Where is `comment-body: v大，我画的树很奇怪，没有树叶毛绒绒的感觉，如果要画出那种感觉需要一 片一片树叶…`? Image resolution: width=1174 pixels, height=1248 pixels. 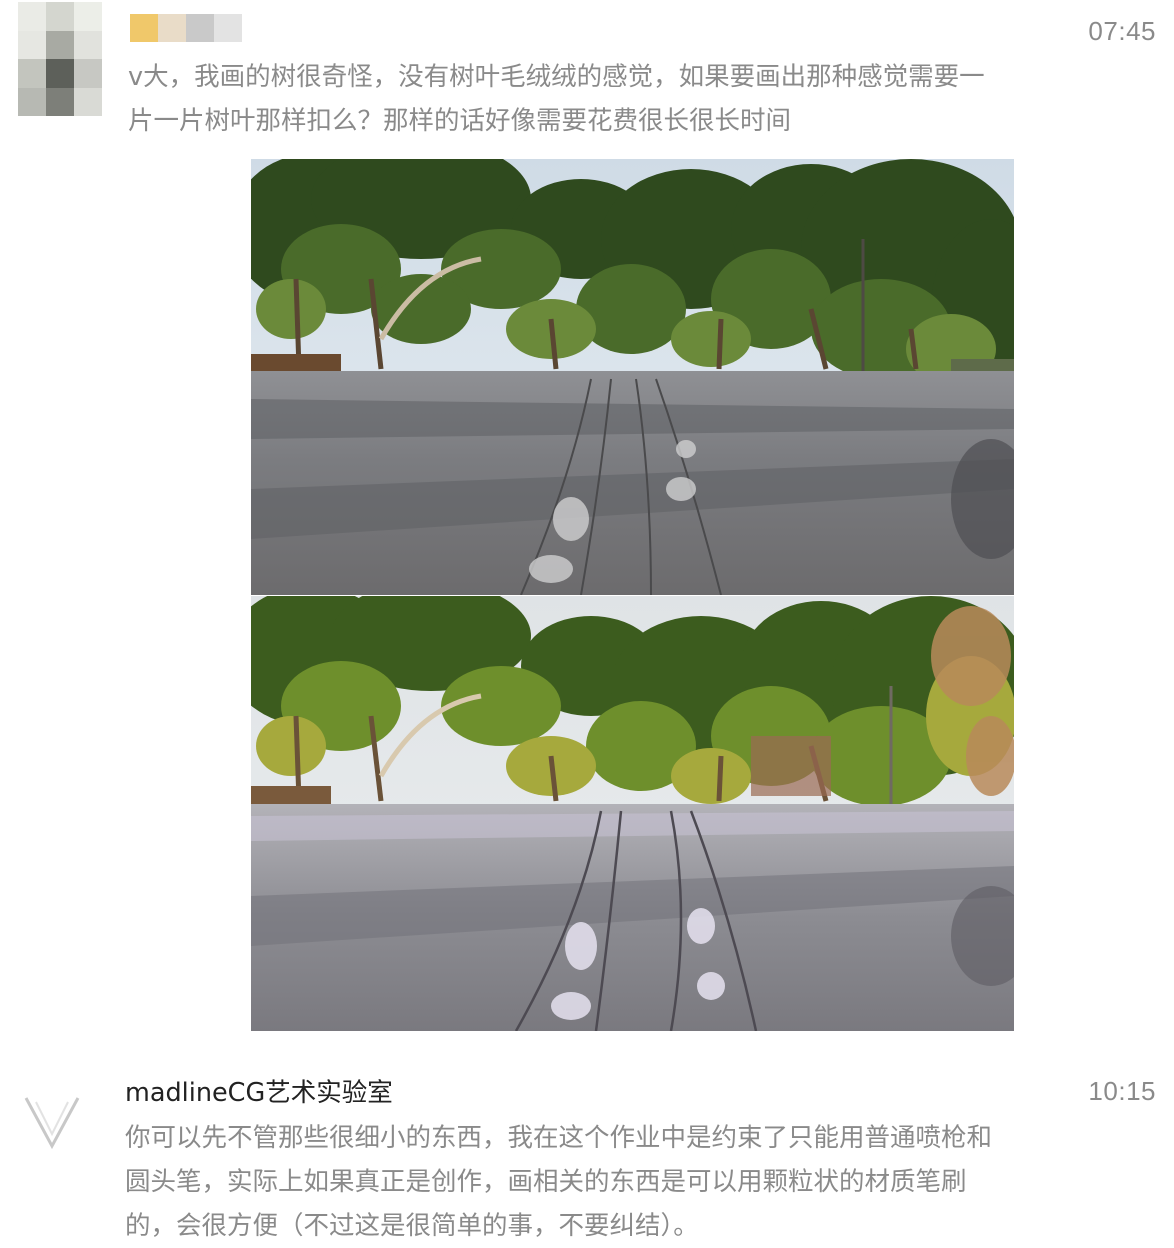 comment-body: v大，我画的树很奇怪，没有树叶毛绒绒的感觉，如果要画出那种感觉需要一 片一片树叶… is located at coordinates (556, 99).